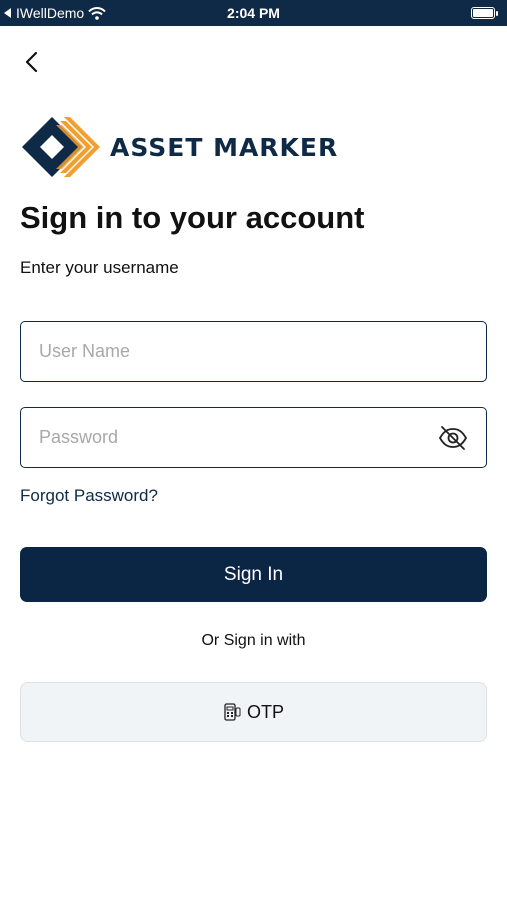  I want to click on otp-label: OTP, so click(265, 711).